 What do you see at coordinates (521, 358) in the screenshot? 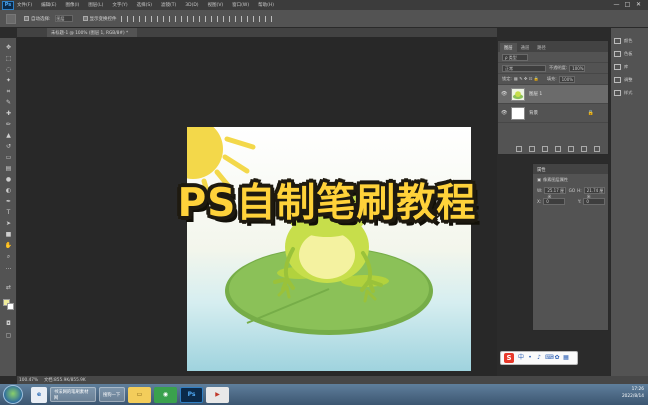
I see `ime-chinese-mode-icon: 中` at bounding box center [521, 358].